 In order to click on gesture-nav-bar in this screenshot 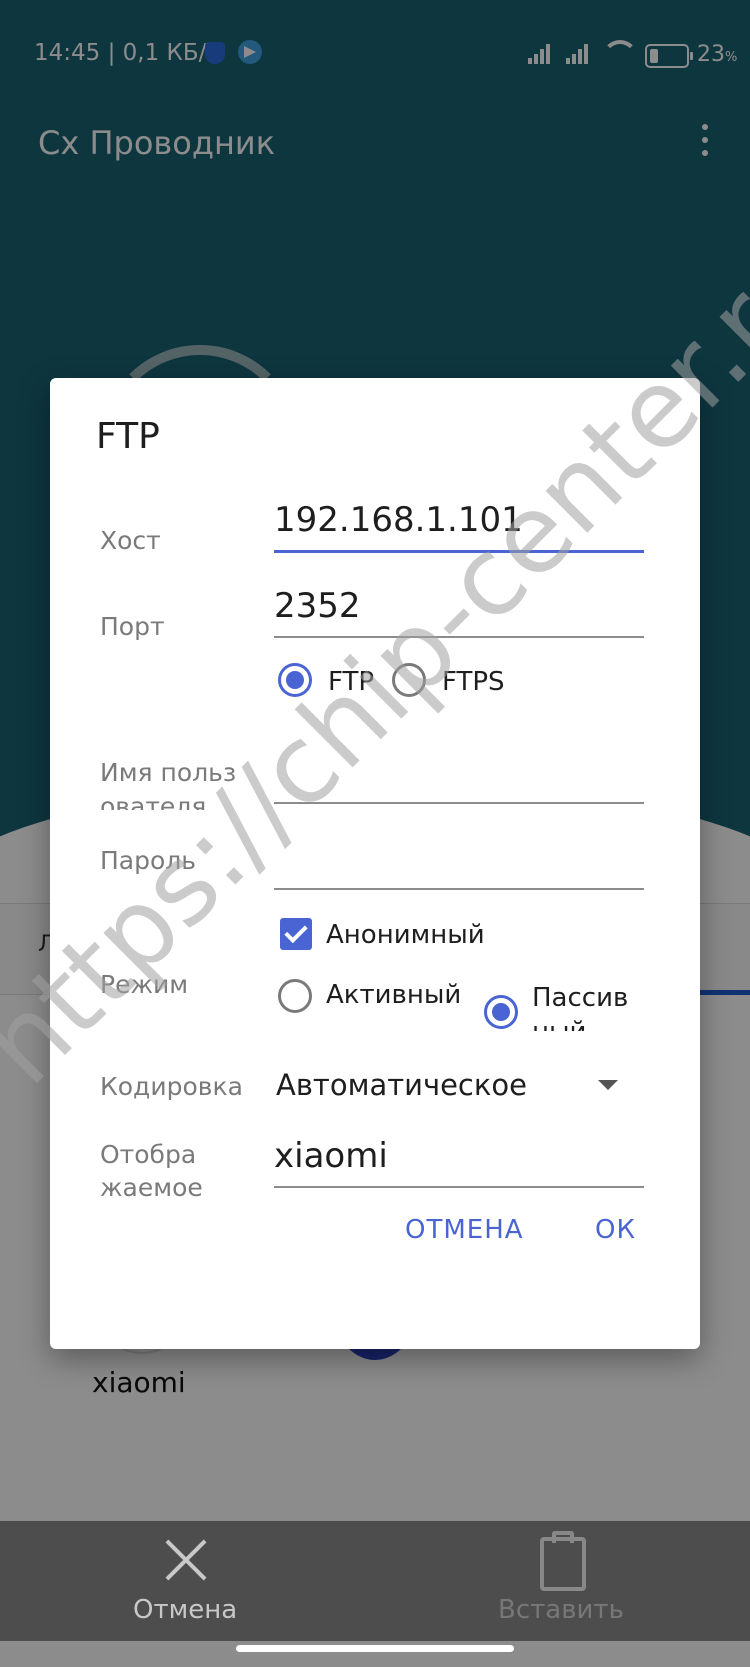, I will do `click(375, 1648)`.